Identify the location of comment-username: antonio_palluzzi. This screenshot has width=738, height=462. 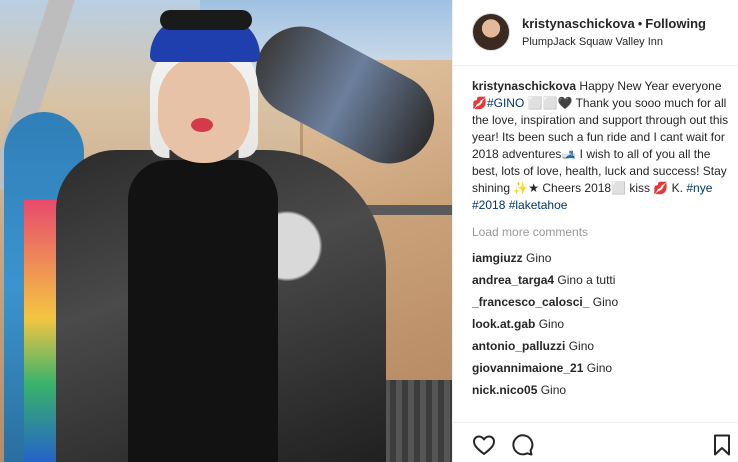
(518, 346).